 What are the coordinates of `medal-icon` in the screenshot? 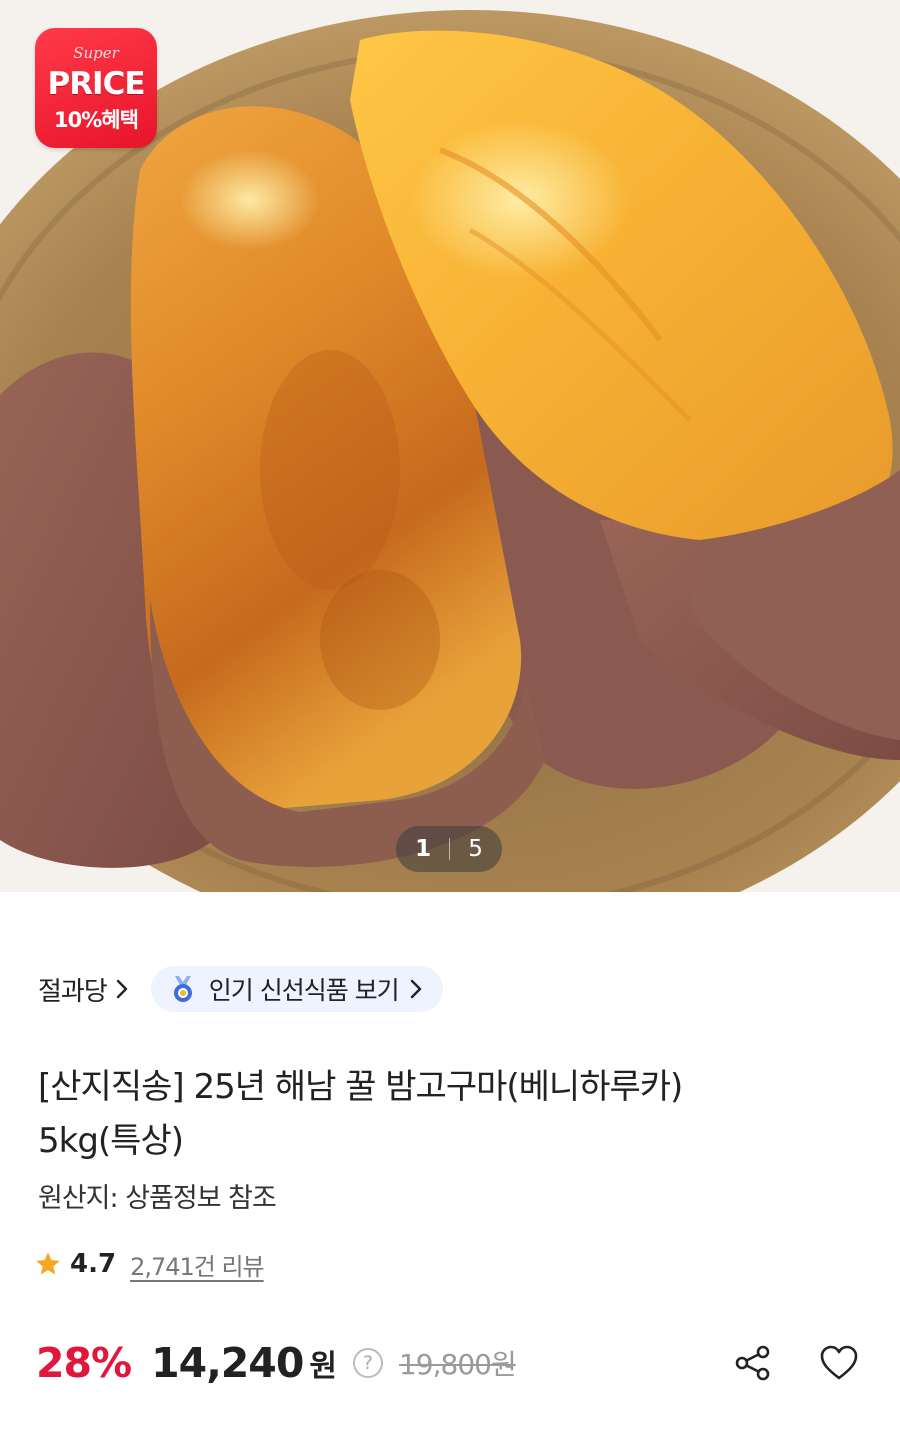 It's located at (182, 989).